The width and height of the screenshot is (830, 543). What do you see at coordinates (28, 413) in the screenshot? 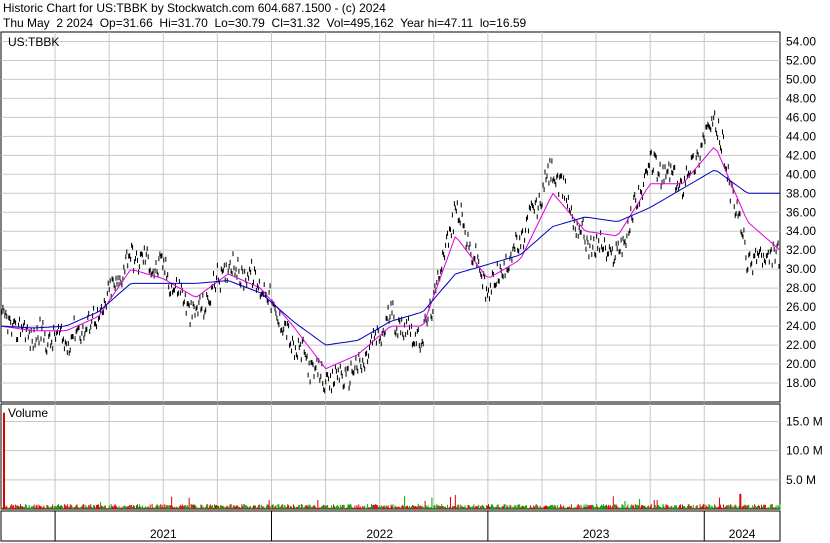
I see `volume-panel-title: Volume` at bounding box center [28, 413].